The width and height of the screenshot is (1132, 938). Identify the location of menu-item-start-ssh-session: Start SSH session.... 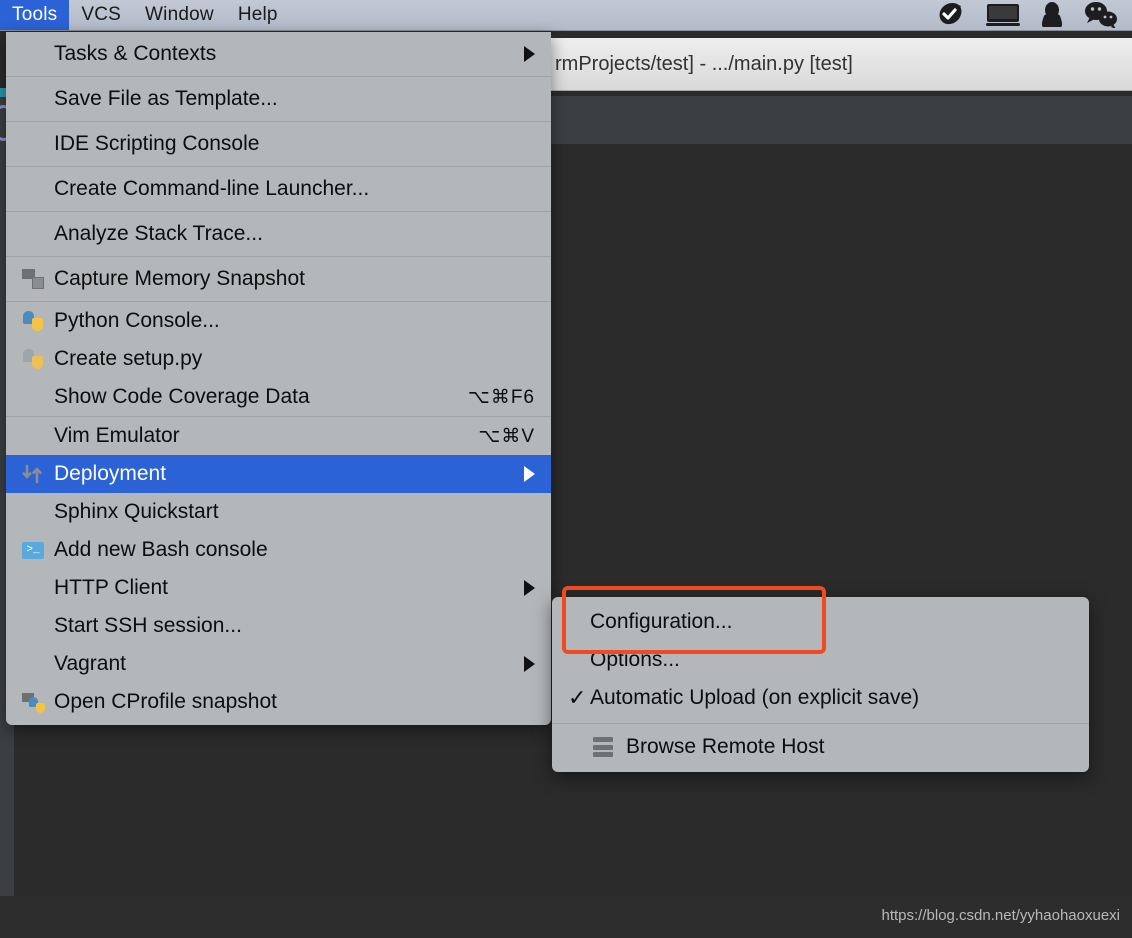
(278, 626).